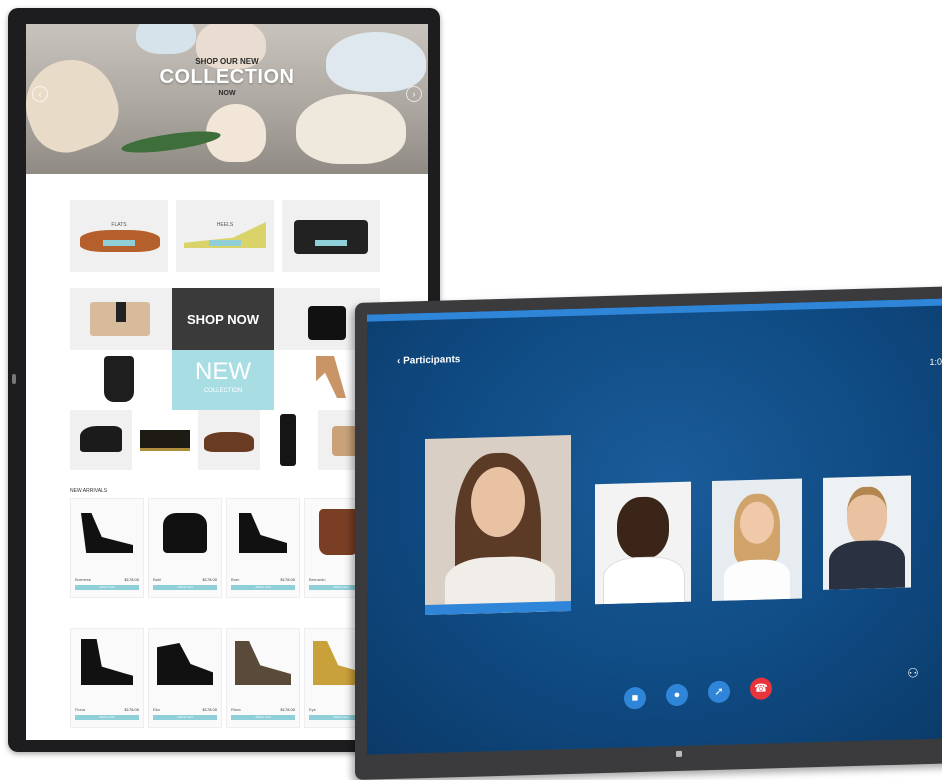  Describe the element at coordinates (935, 361) in the screenshot. I see `call-timer: 1:00` at that location.